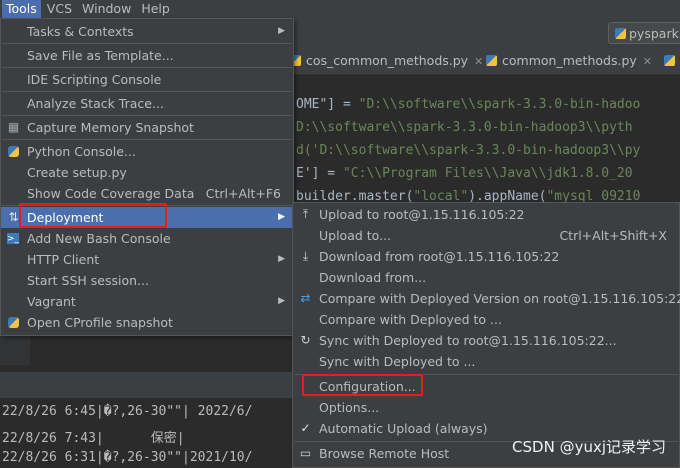 The width and height of the screenshot is (680, 468). What do you see at coordinates (620, 33) in the screenshot?
I see `python-icon` at bounding box center [620, 33].